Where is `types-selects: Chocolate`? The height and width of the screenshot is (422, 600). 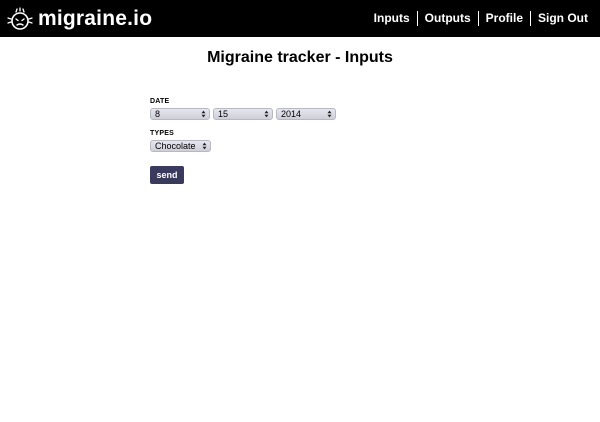
types-selects: Chocolate is located at coordinates (300, 146).